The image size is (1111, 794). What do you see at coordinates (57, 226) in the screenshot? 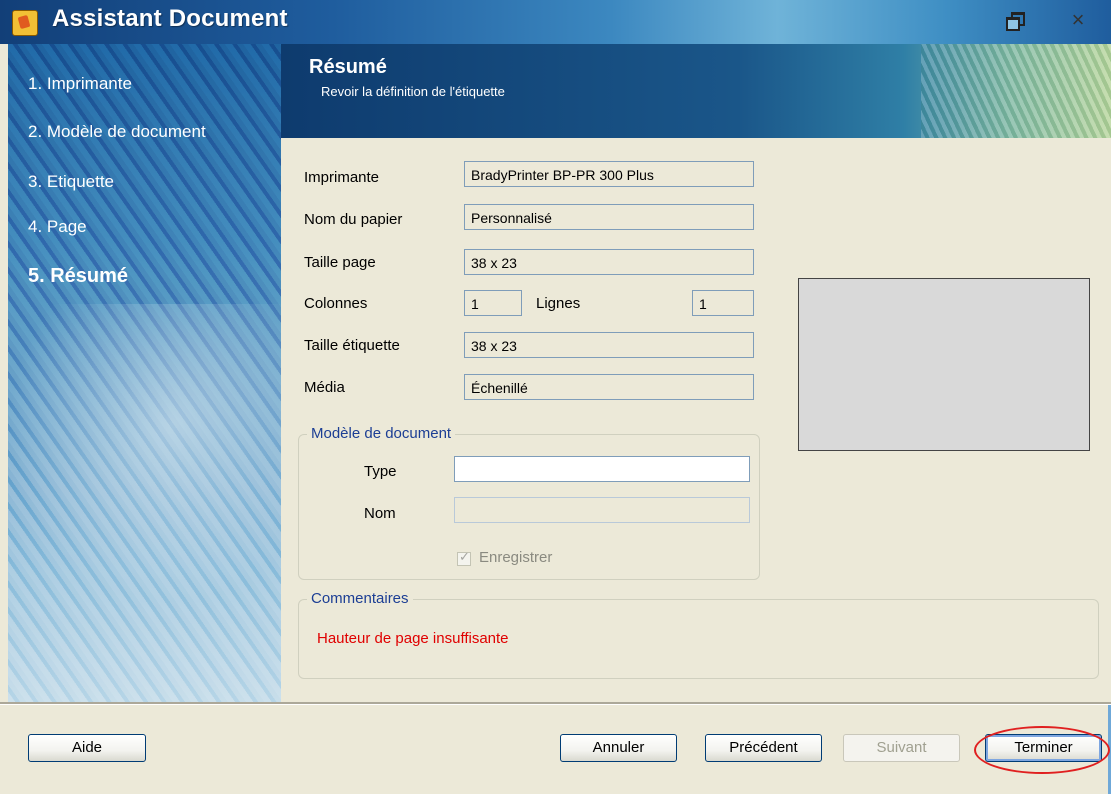
I see `nav-step-page: 4. Page` at bounding box center [57, 226].